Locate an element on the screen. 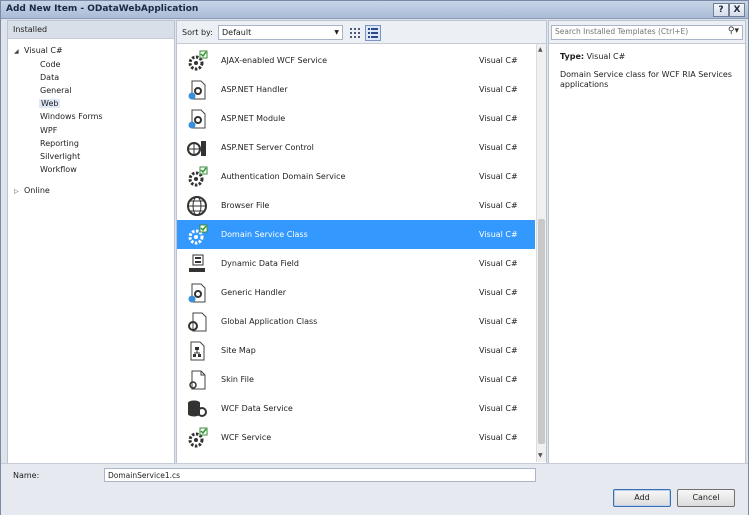 The width and height of the screenshot is (749, 515). template-row-global-application-class: Global Application Class Visual C# is located at coordinates (356, 321).